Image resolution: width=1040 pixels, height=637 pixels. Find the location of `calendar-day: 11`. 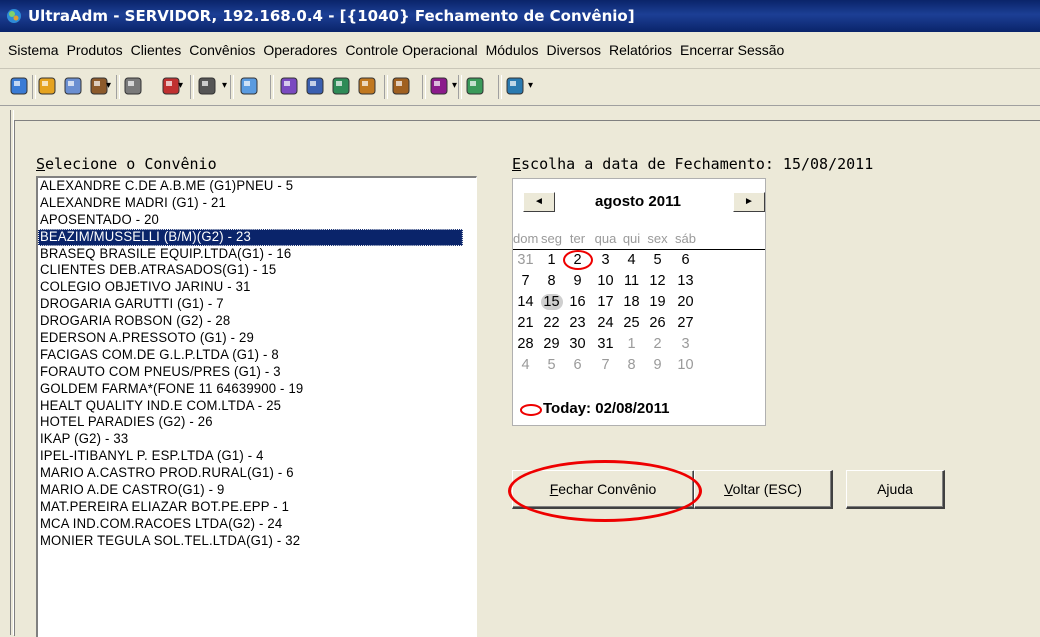

calendar-day: 11 is located at coordinates (631, 281).